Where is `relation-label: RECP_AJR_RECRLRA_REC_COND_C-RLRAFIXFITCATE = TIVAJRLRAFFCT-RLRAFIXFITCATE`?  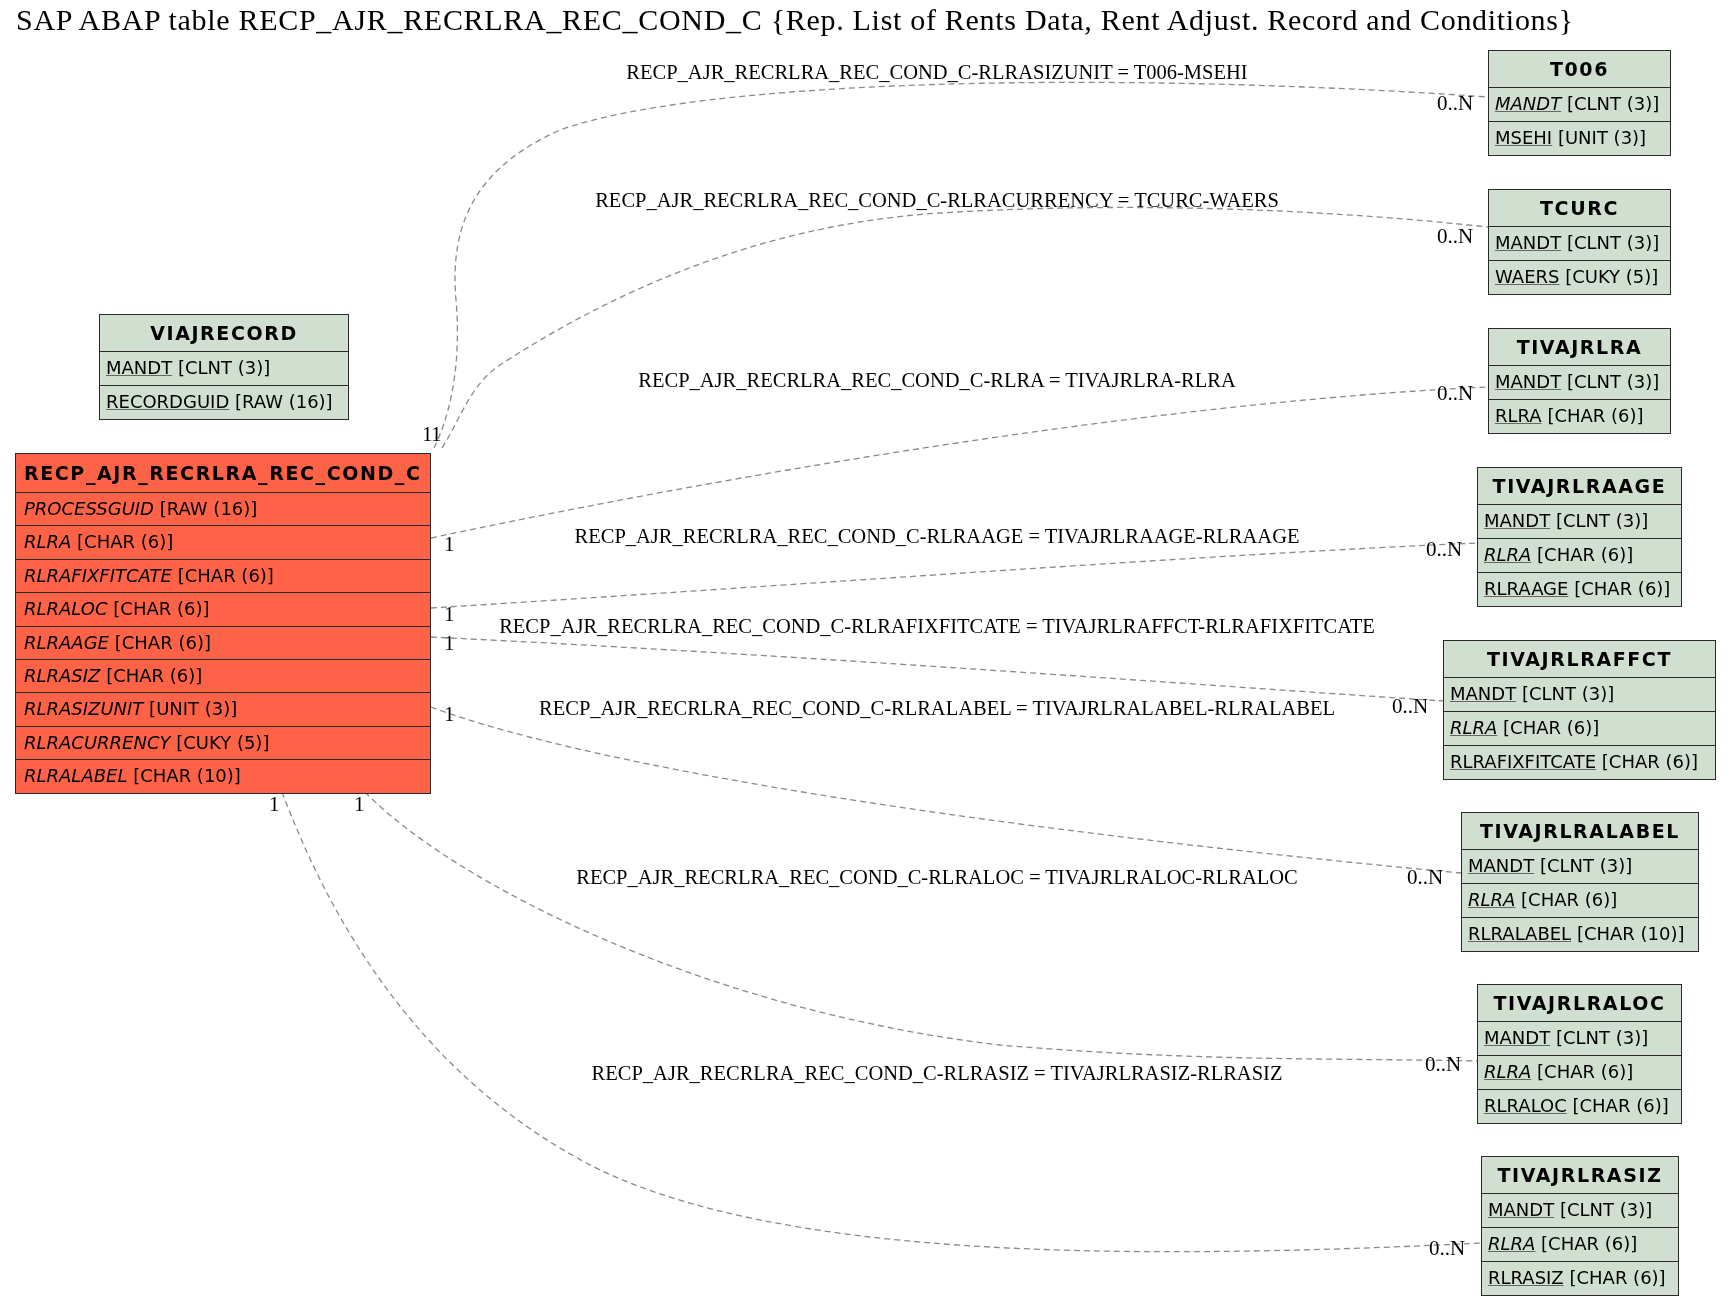 relation-label: RECP_AJR_RECRLRA_REC_COND_C-RLRAFIXFITCATE = TIVAJRLRAFFCT-RLRAFIXFITCATE is located at coordinates (937, 626).